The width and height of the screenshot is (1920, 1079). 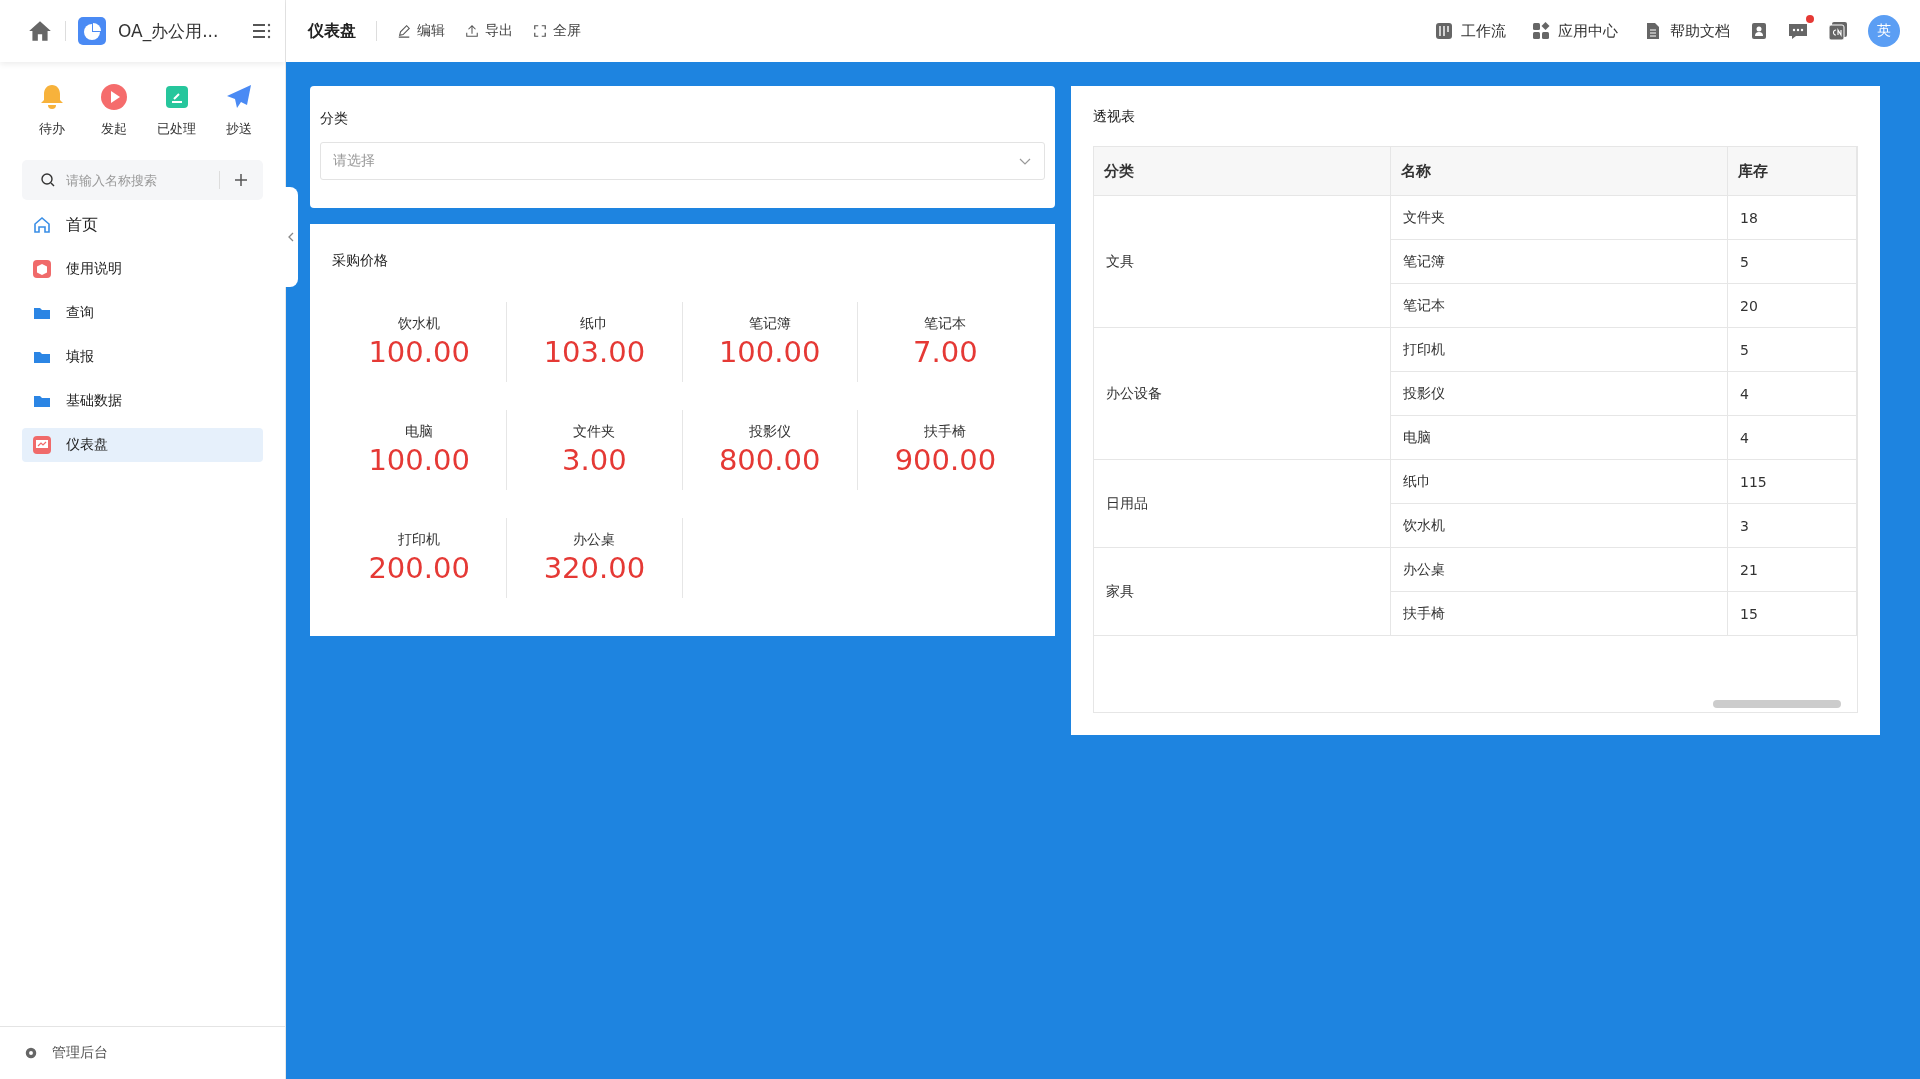 I want to click on table-cell: 家具, so click(x=1242, y=591).